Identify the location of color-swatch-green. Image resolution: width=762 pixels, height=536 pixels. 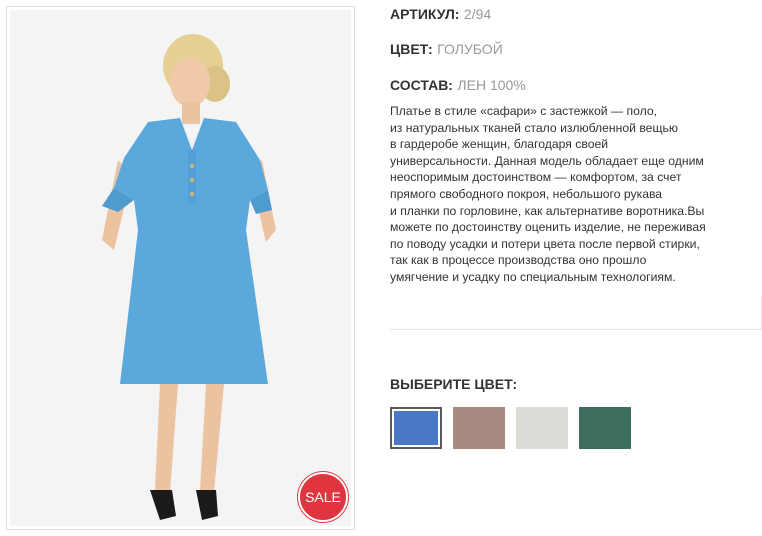
(605, 428).